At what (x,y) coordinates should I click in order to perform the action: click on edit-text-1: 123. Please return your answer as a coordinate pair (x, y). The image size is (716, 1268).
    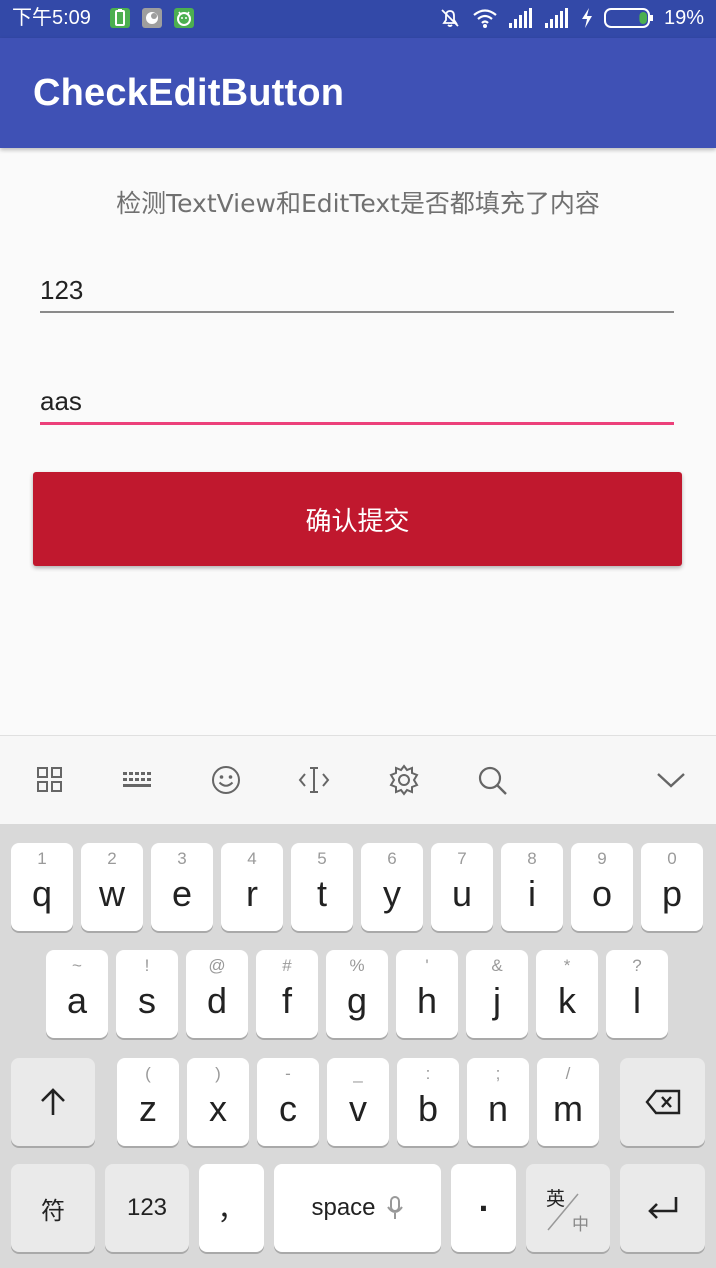
    Looking at the image, I should click on (357, 292).